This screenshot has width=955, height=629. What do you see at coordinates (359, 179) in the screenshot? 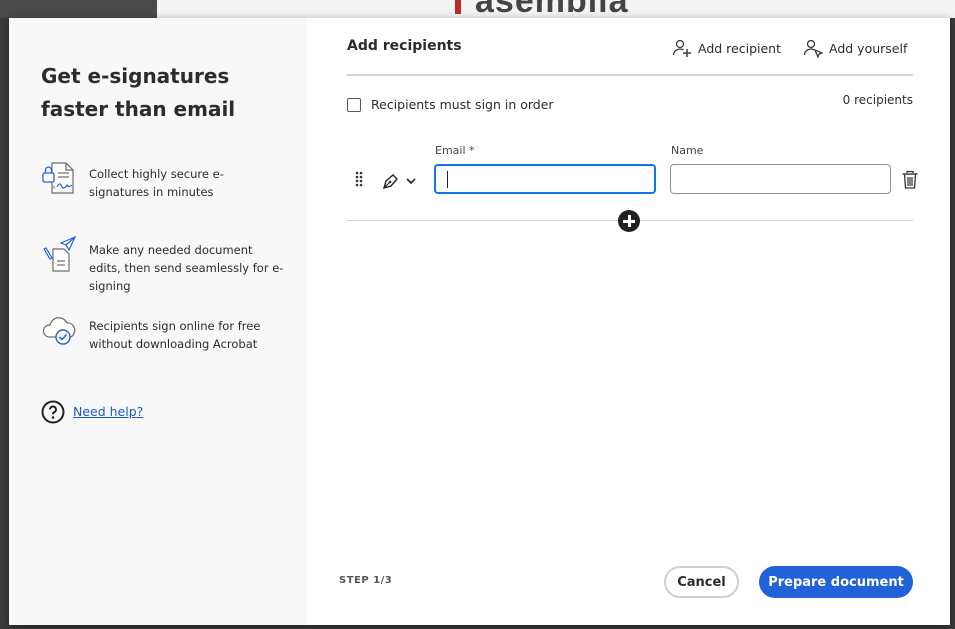
I see `drag-handle-icon` at bounding box center [359, 179].